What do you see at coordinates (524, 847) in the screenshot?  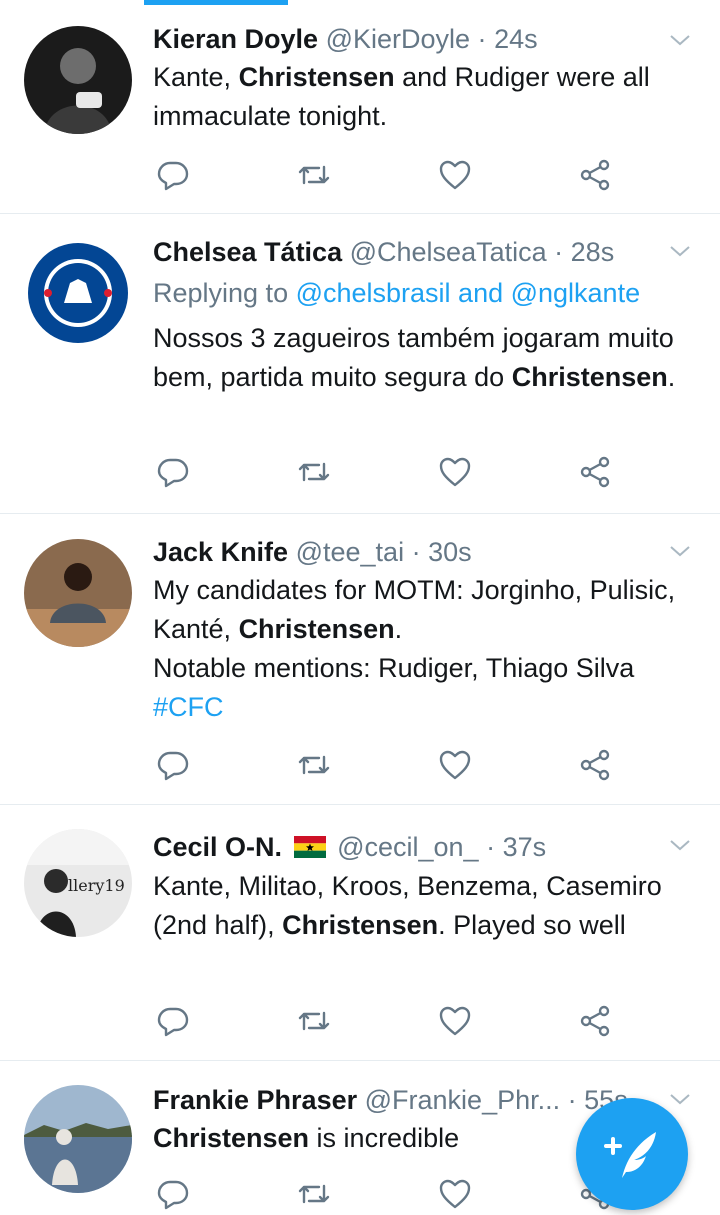 I see `timestamp: 37s` at bounding box center [524, 847].